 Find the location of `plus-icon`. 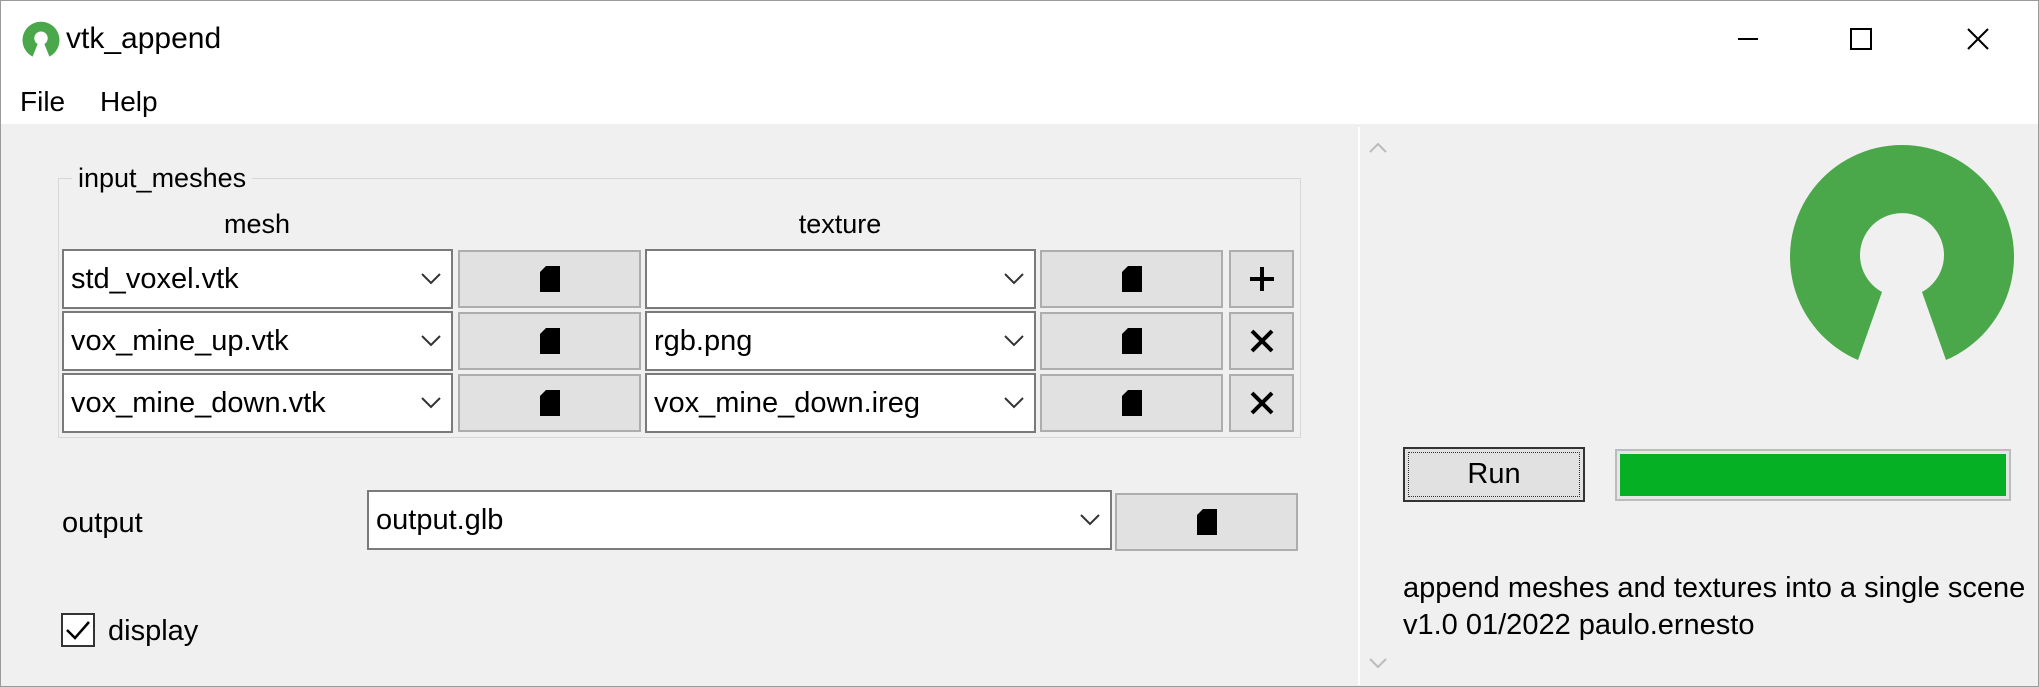

plus-icon is located at coordinates (1261, 279).